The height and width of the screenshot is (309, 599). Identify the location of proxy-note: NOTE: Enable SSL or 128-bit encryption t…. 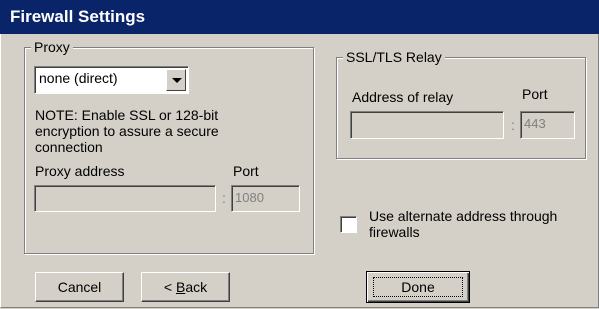
(127, 131).